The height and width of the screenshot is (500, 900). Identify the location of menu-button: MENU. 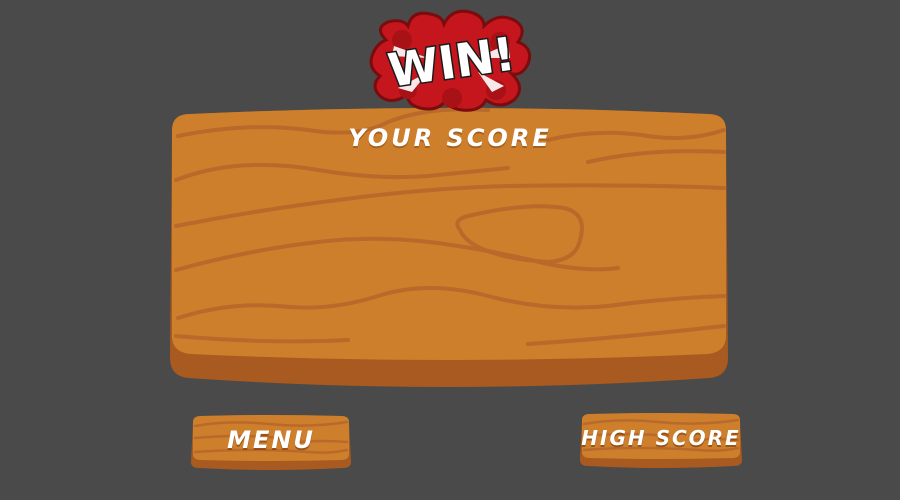
(271, 442).